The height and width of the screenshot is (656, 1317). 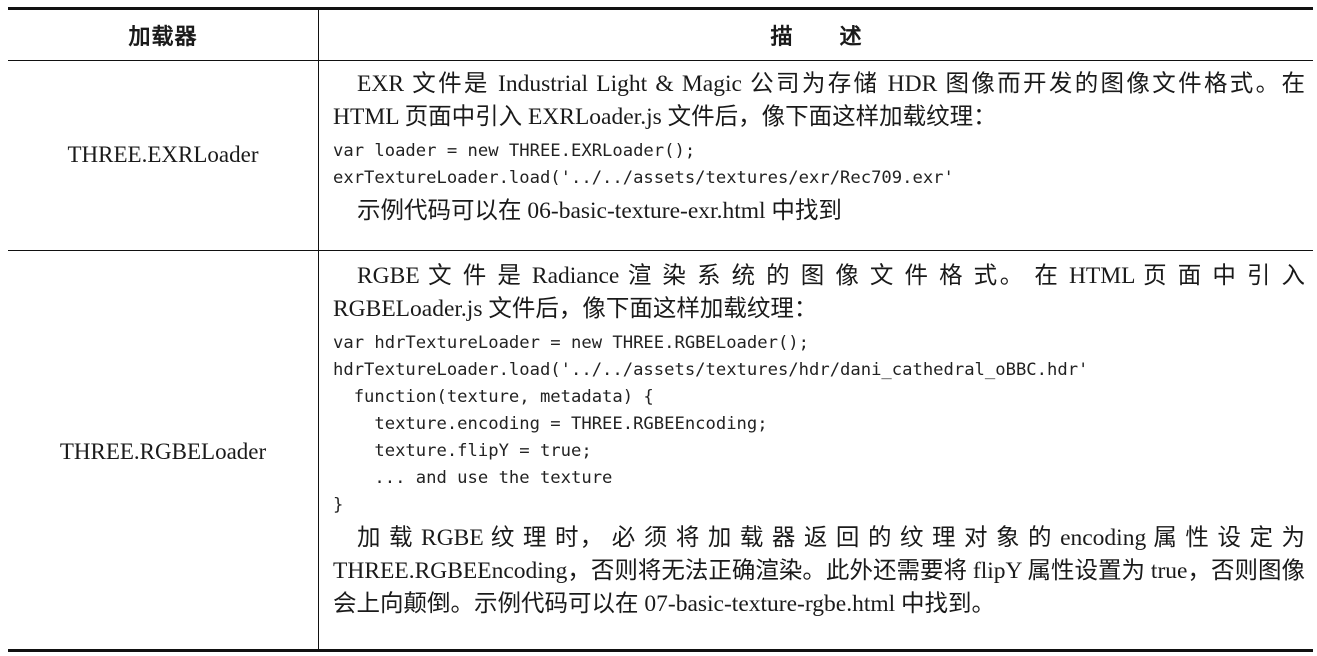 I want to click on table-header: 加载器 描 述, so click(x=660, y=35).